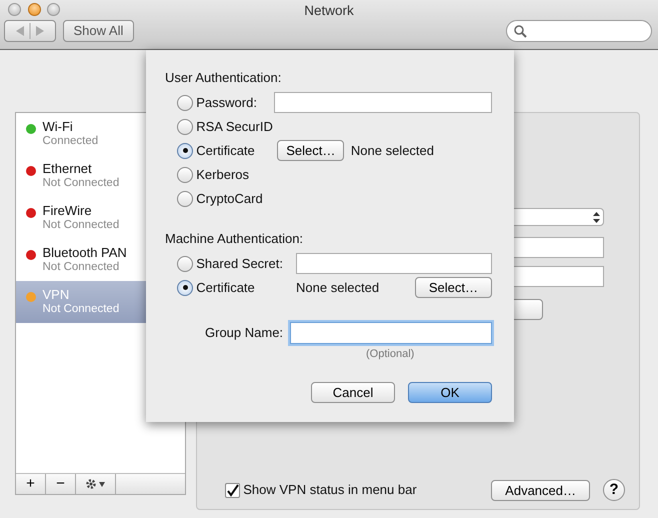 Image resolution: width=658 pixels, height=518 pixels. Describe the element at coordinates (321, 490) in the screenshot. I see `show-vpn-status-checkbox: Show VPN status in menu bar` at that location.